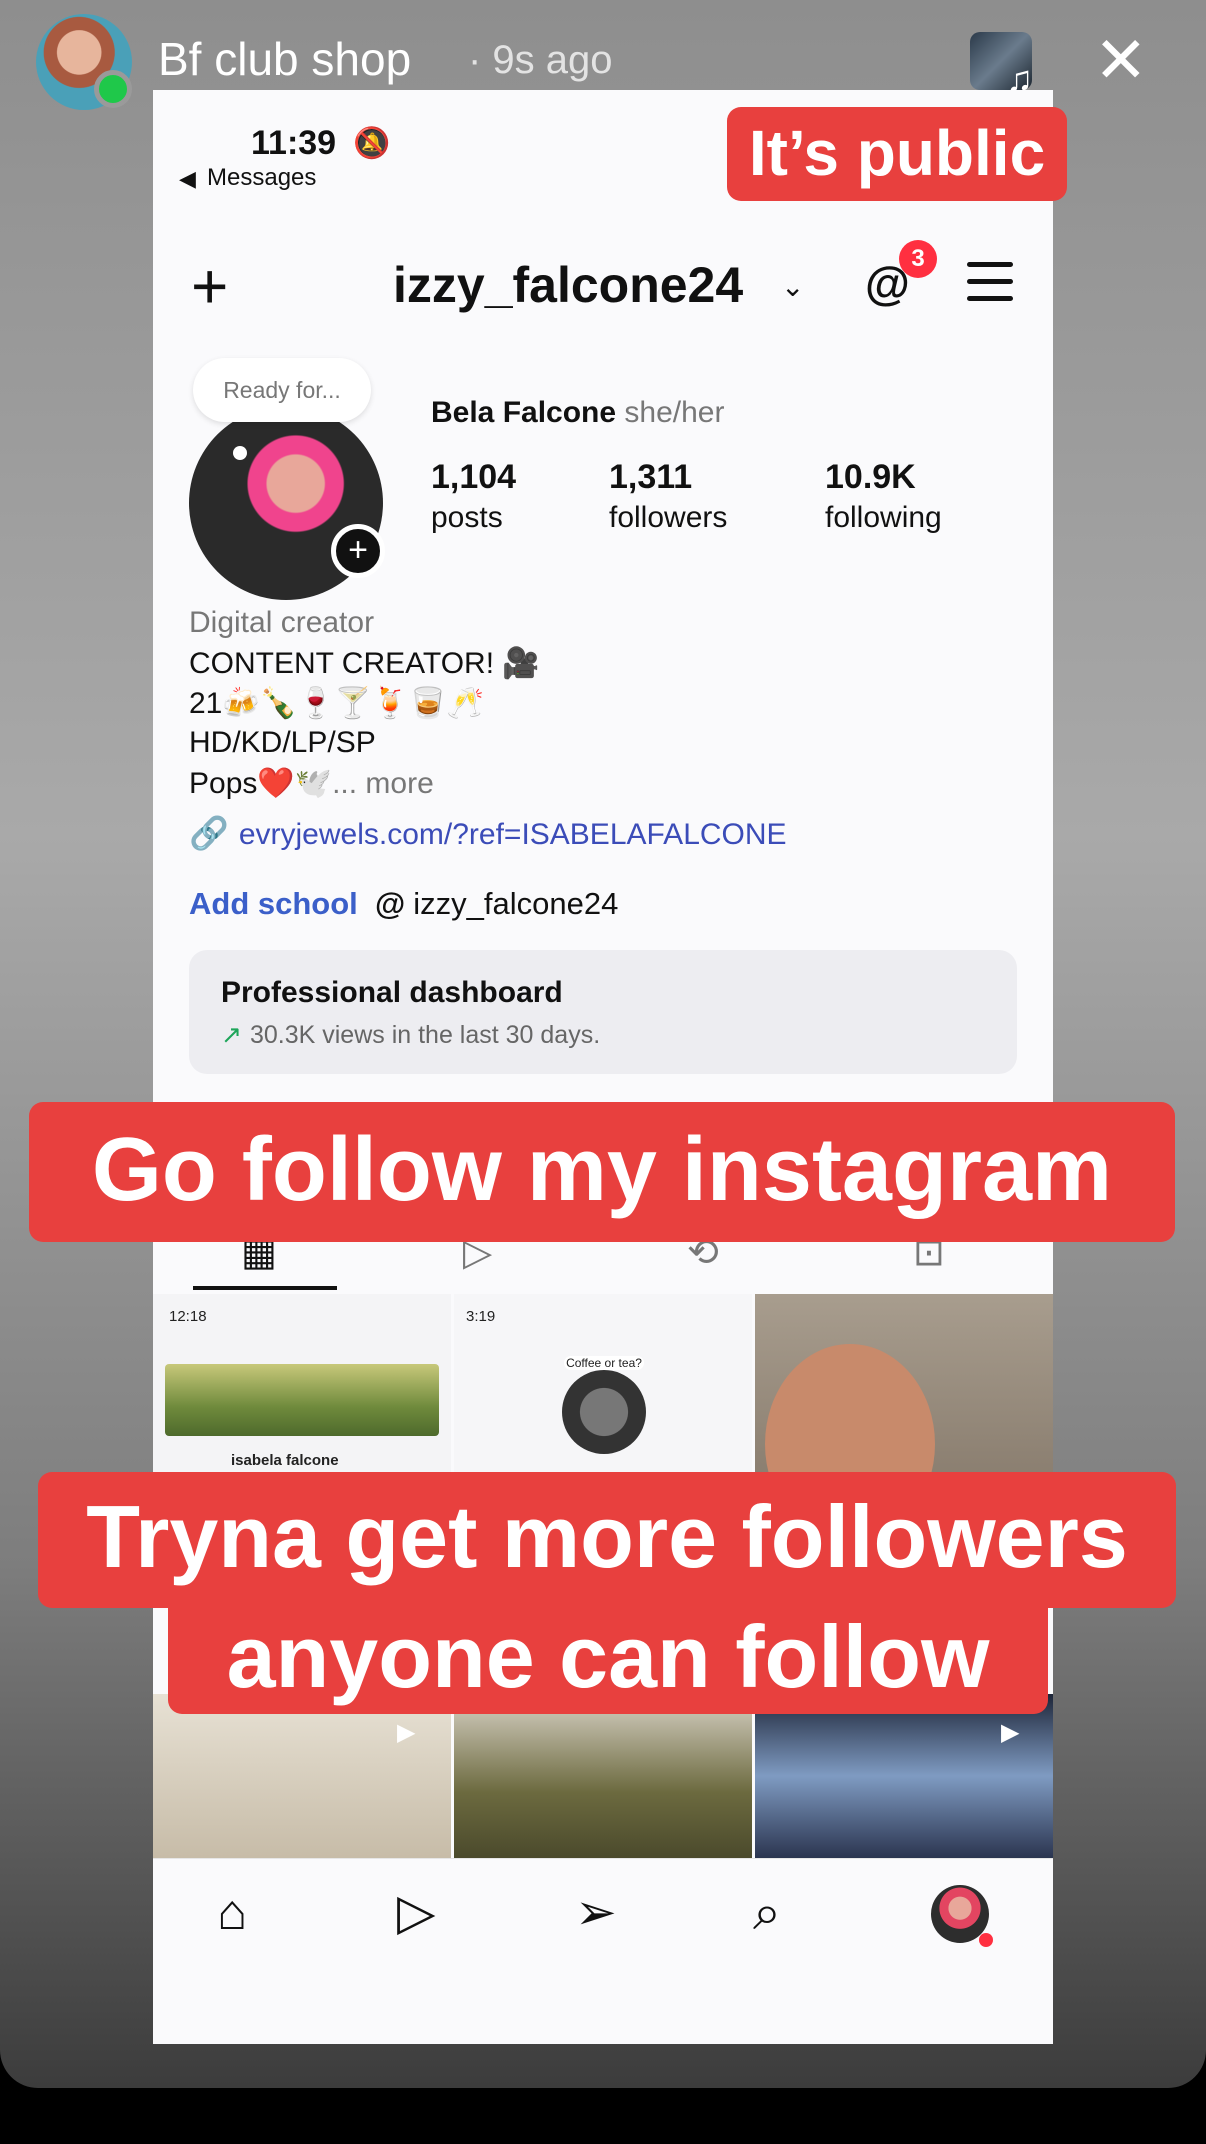  What do you see at coordinates (302, 1400) in the screenshot?
I see `post-banner-image` at bounding box center [302, 1400].